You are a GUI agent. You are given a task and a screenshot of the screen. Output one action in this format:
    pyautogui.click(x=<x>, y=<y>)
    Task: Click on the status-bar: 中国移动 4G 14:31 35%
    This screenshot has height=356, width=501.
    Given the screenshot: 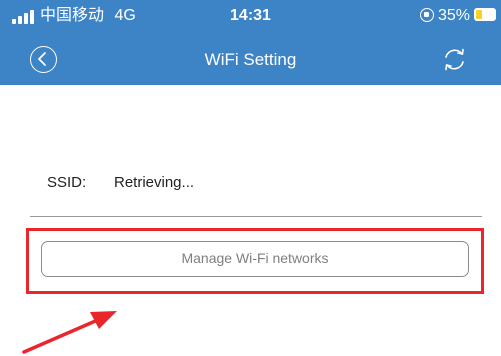 What is the action you would take?
    pyautogui.click(x=250, y=17)
    